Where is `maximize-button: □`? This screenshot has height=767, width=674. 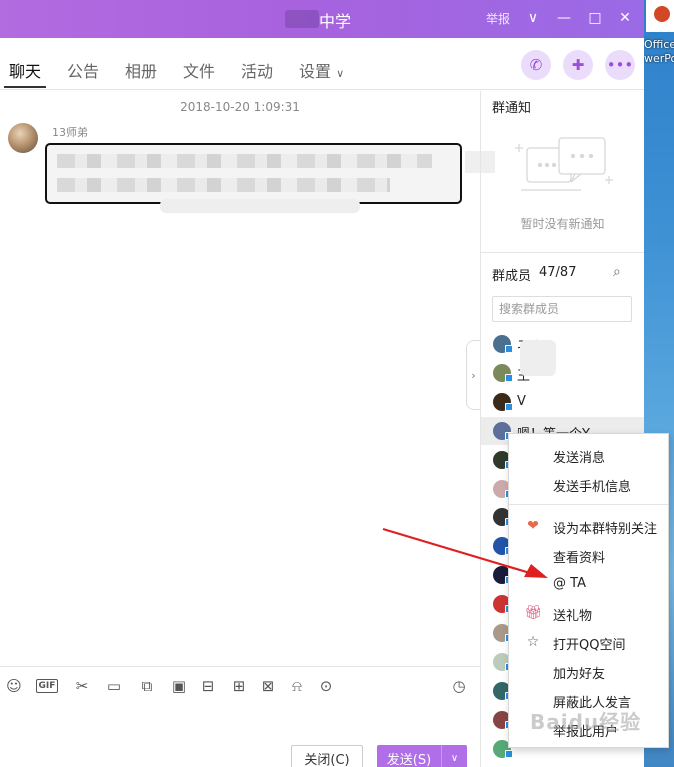 maximize-button: □ is located at coordinates (595, 18).